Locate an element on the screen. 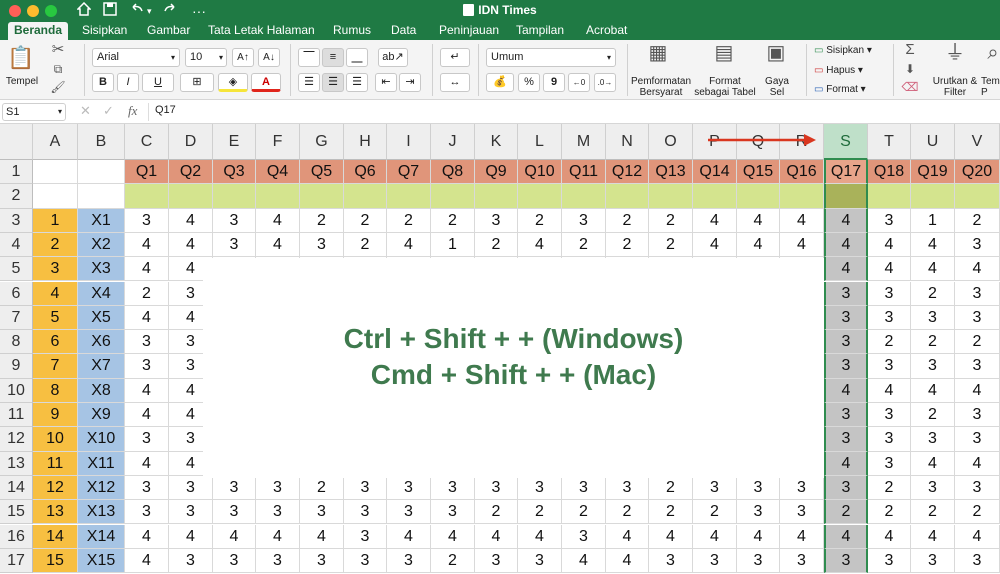 This screenshot has width=1000, height=574. cell-d4: 4 is located at coordinates (191, 245).